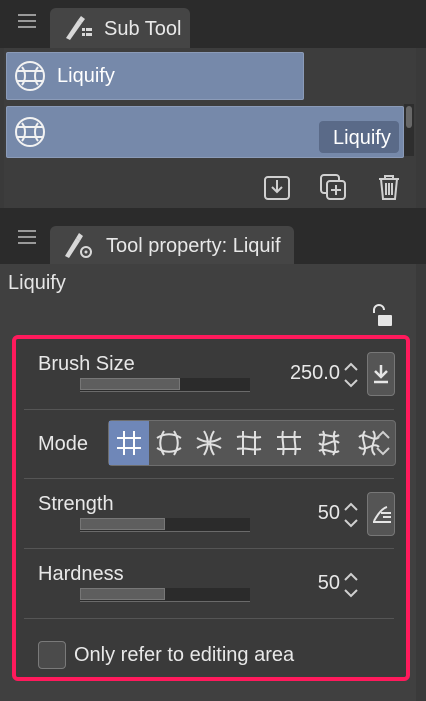  I want to click on panel-divider, so click(213, 215).